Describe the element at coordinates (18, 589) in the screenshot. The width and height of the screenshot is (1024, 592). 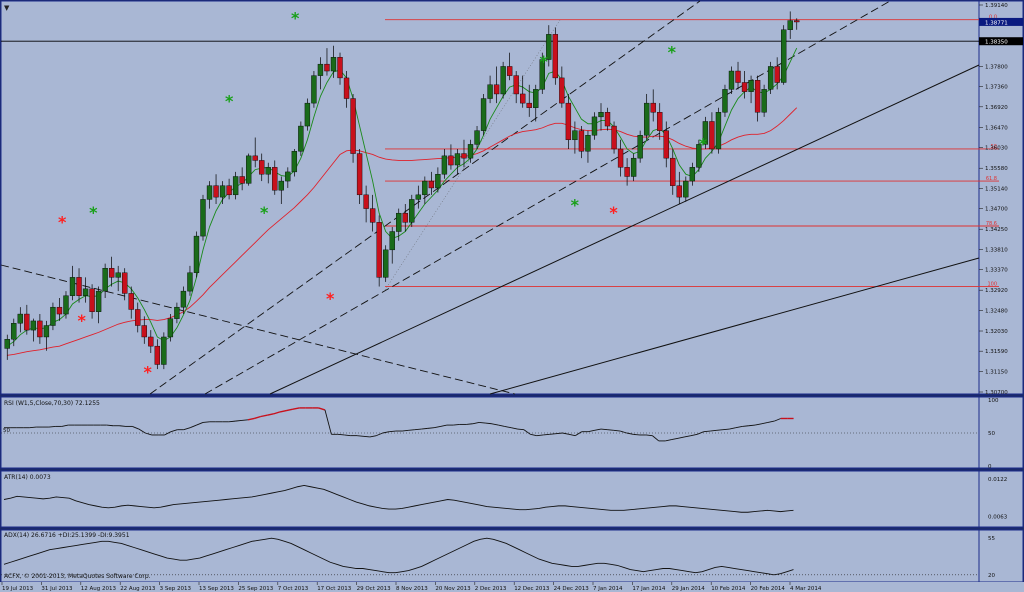
I see `date-tick-label: 19 Jul 2013` at that location.